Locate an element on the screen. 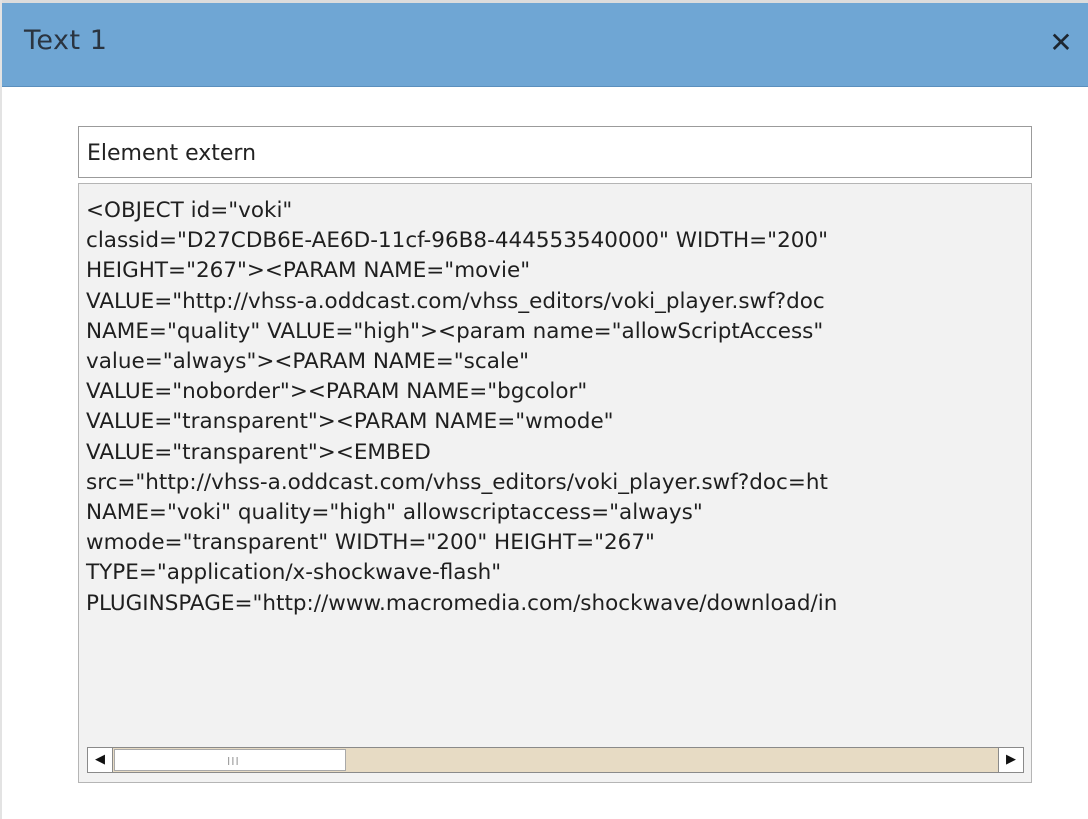 The image size is (1088, 819). horizontal-scrollbar: ◀ III ▶ is located at coordinates (555, 760).